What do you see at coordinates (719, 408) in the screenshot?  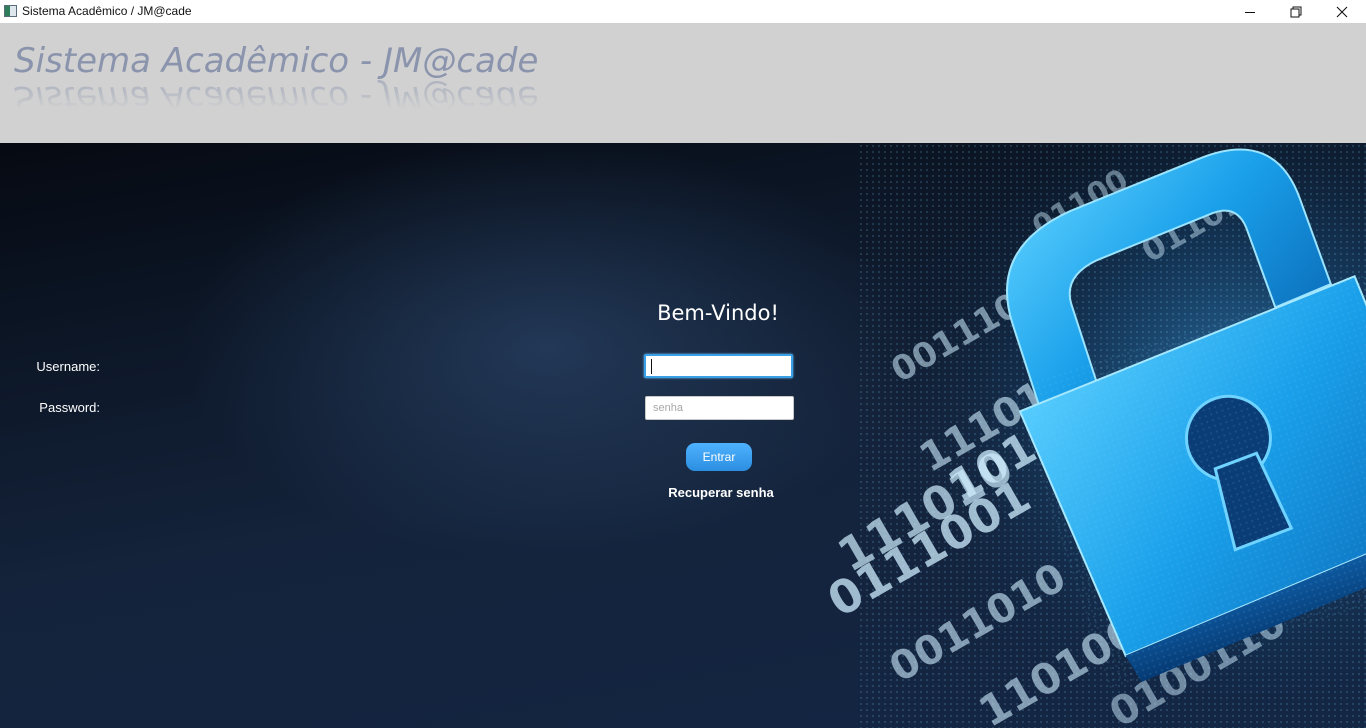 I see `password-input` at bounding box center [719, 408].